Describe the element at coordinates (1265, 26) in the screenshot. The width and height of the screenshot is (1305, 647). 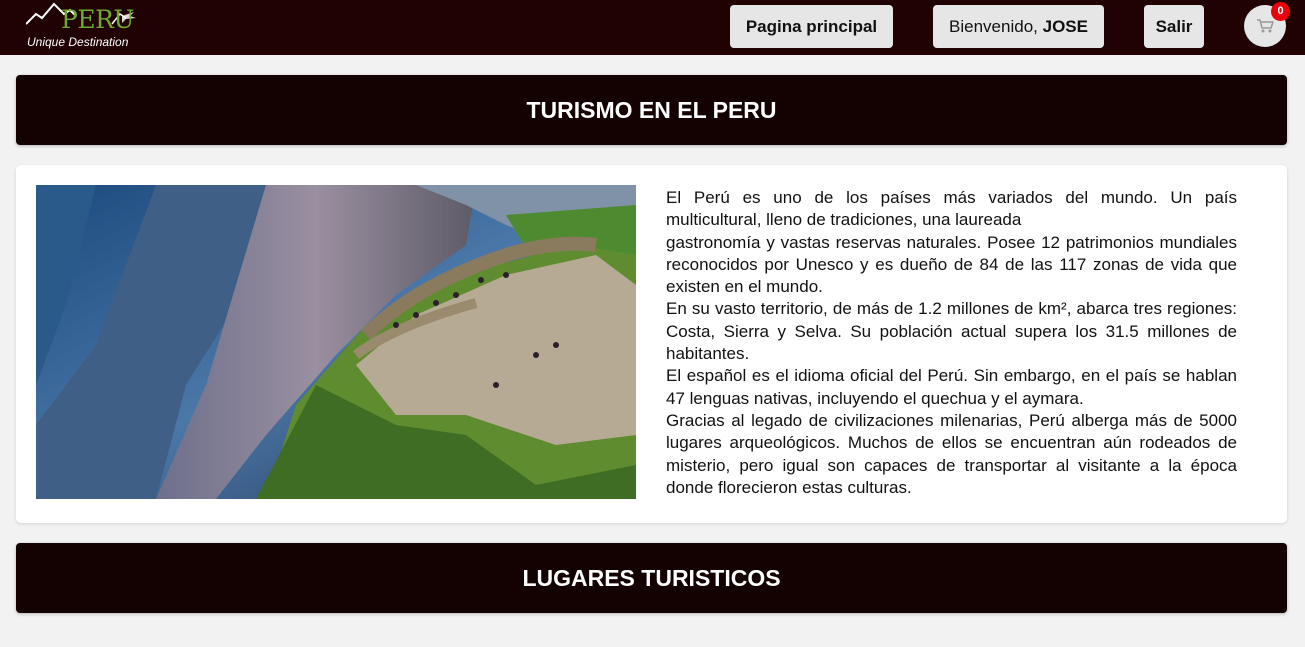
I see `cart-icon` at that location.